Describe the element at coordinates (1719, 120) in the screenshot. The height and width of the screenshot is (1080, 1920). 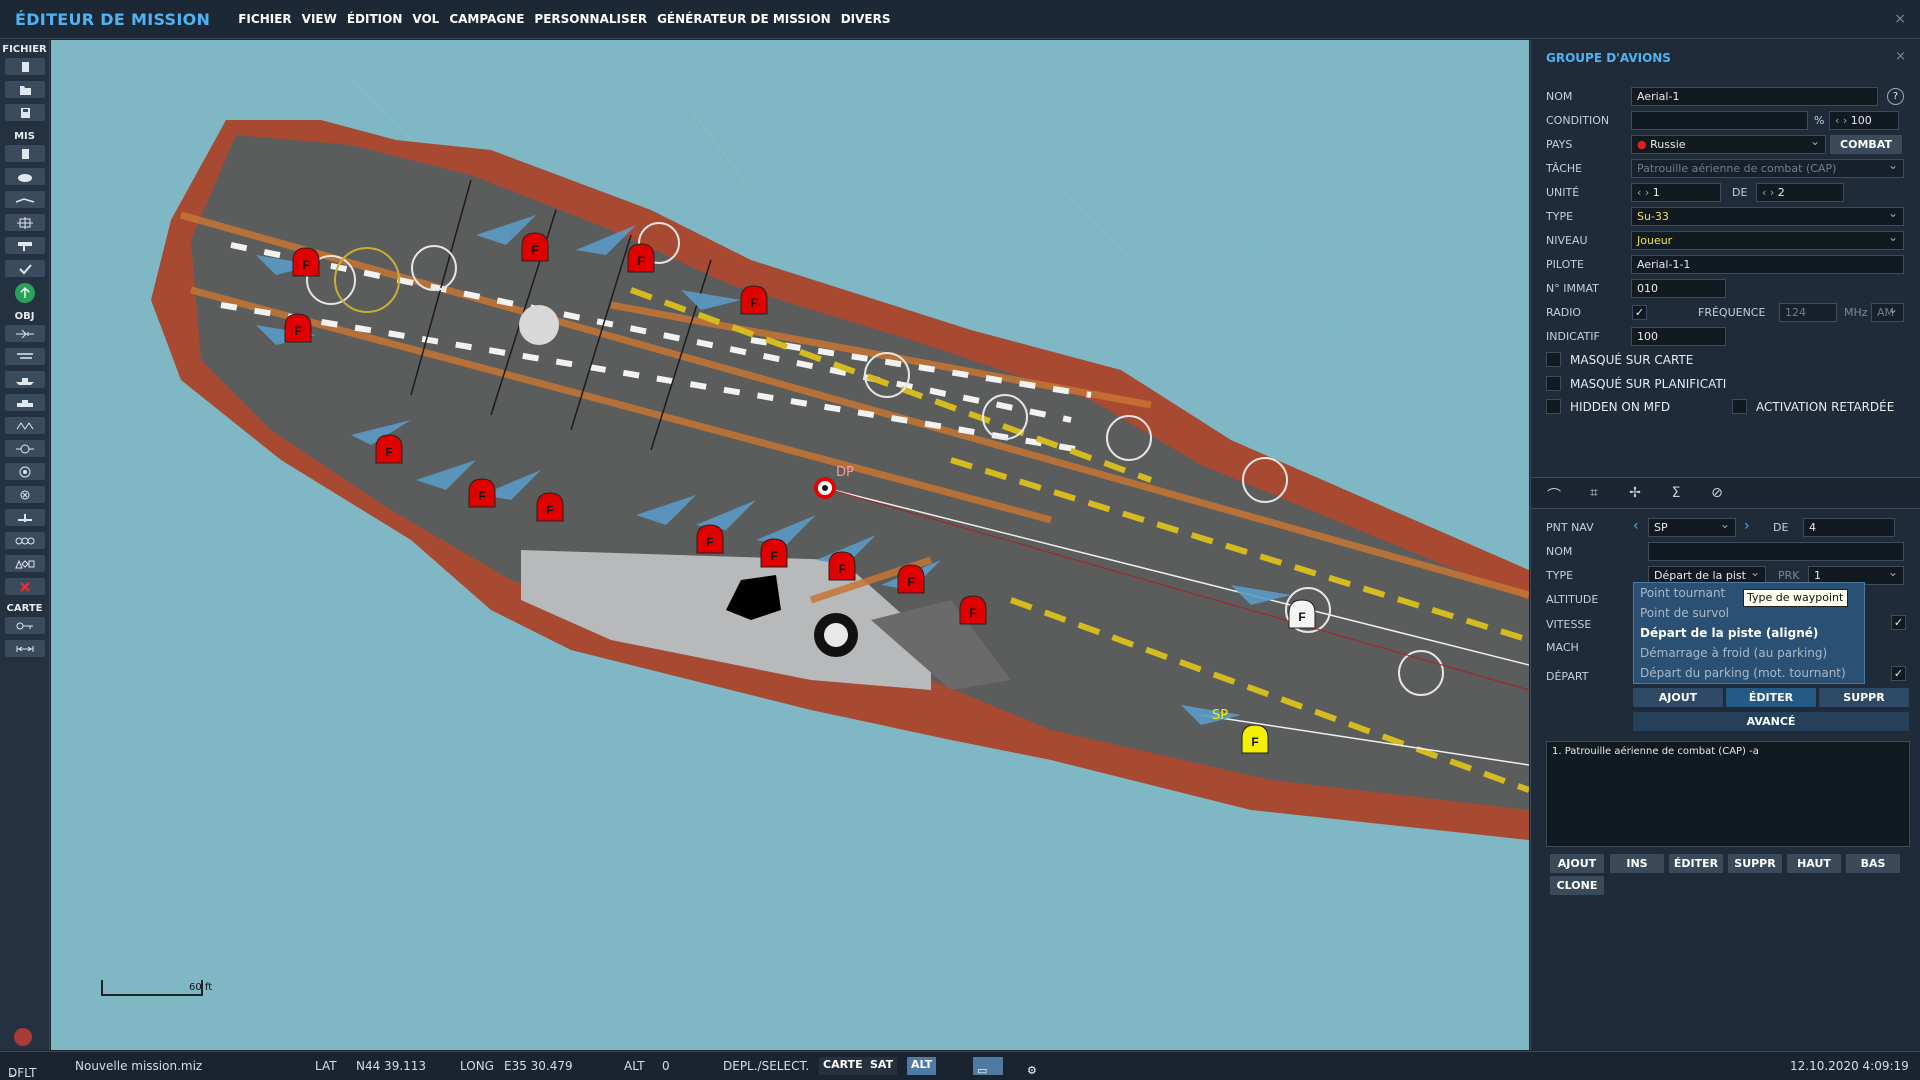
I see `condition-slider` at that location.